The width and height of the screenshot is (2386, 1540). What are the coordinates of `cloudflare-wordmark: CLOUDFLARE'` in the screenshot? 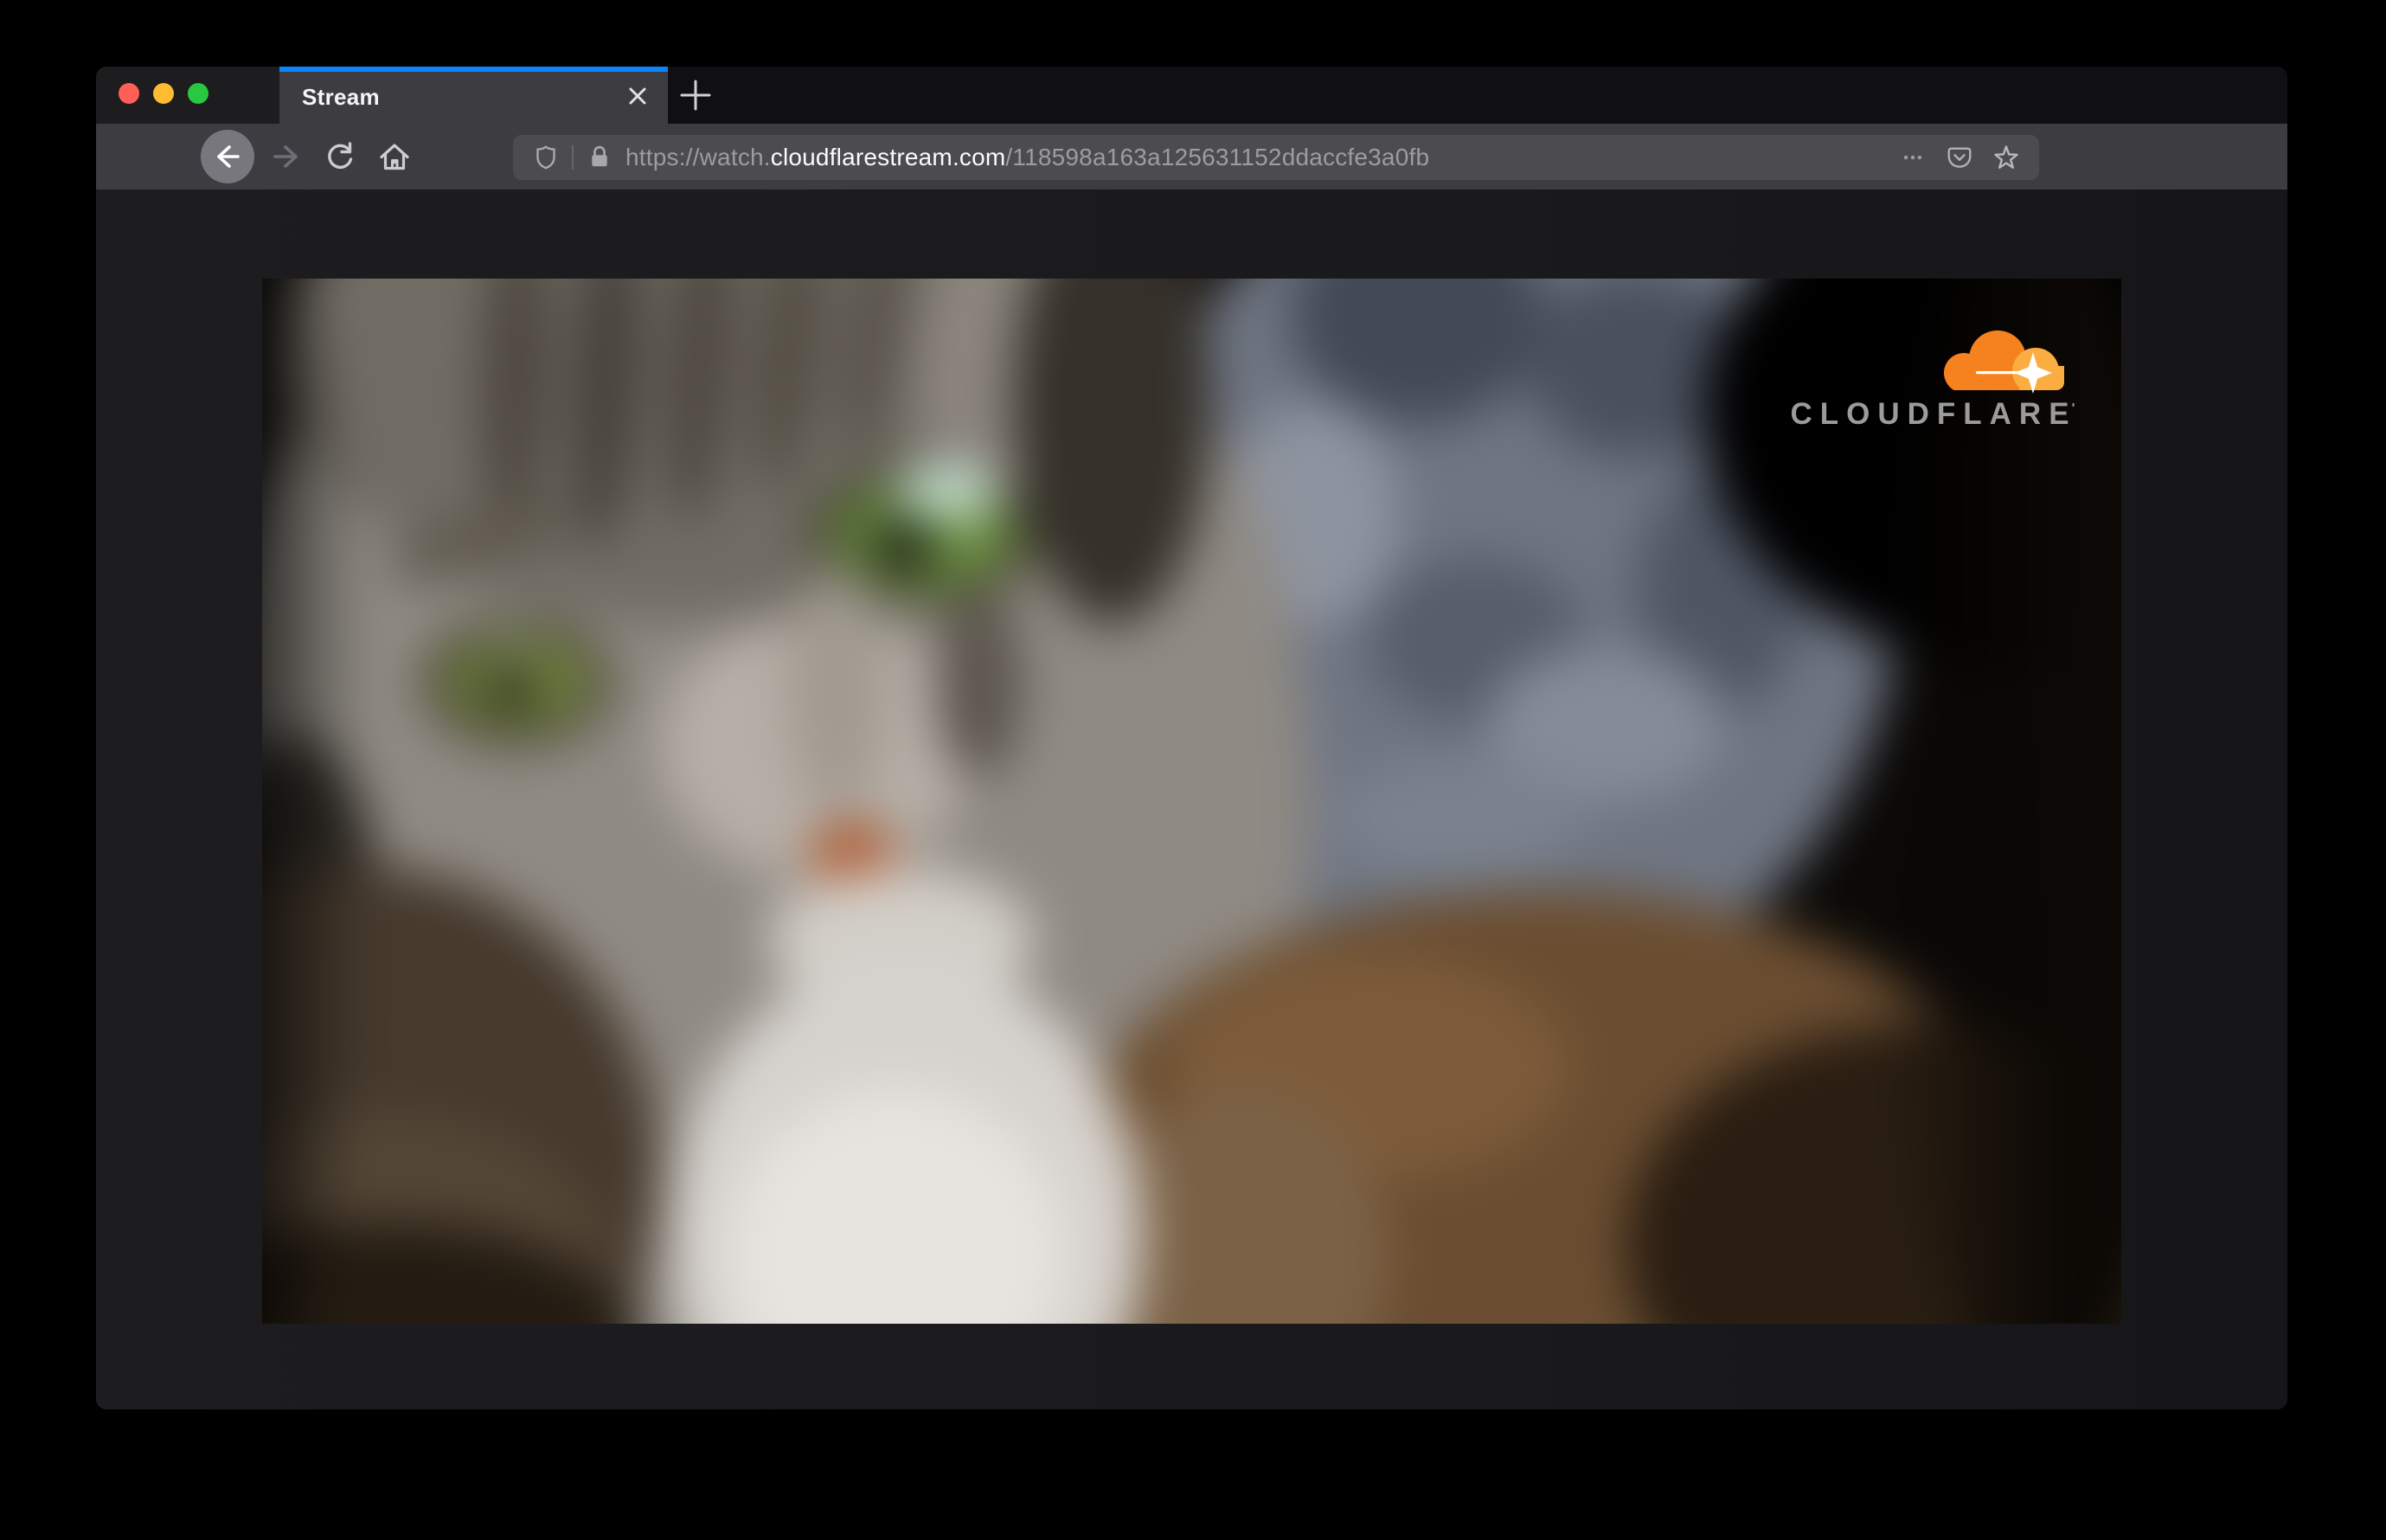 It's located at (1933, 414).